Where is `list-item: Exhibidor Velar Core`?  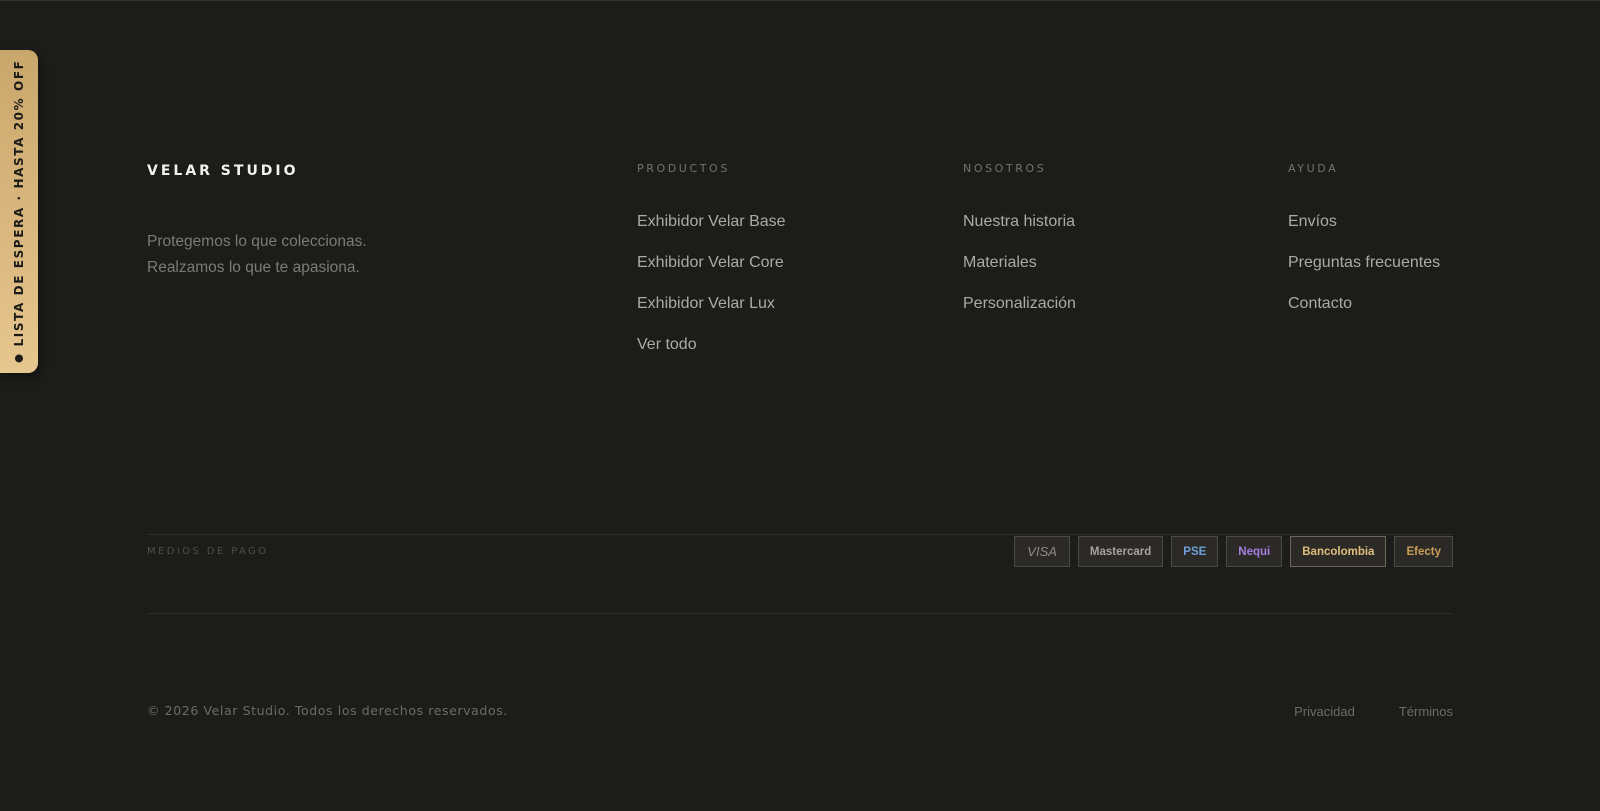 list-item: Exhibidor Velar Core is located at coordinates (711, 274).